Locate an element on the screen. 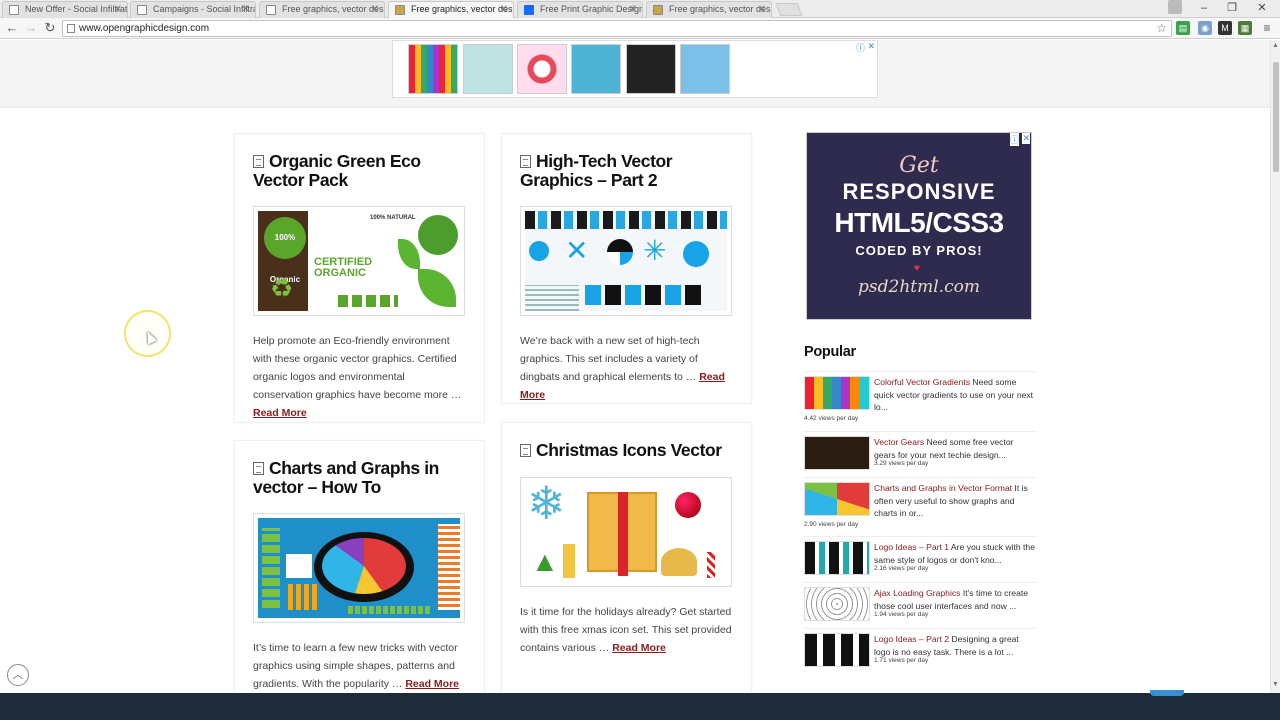 The image size is (1280, 720). page-icon is located at coordinates (71, 28).